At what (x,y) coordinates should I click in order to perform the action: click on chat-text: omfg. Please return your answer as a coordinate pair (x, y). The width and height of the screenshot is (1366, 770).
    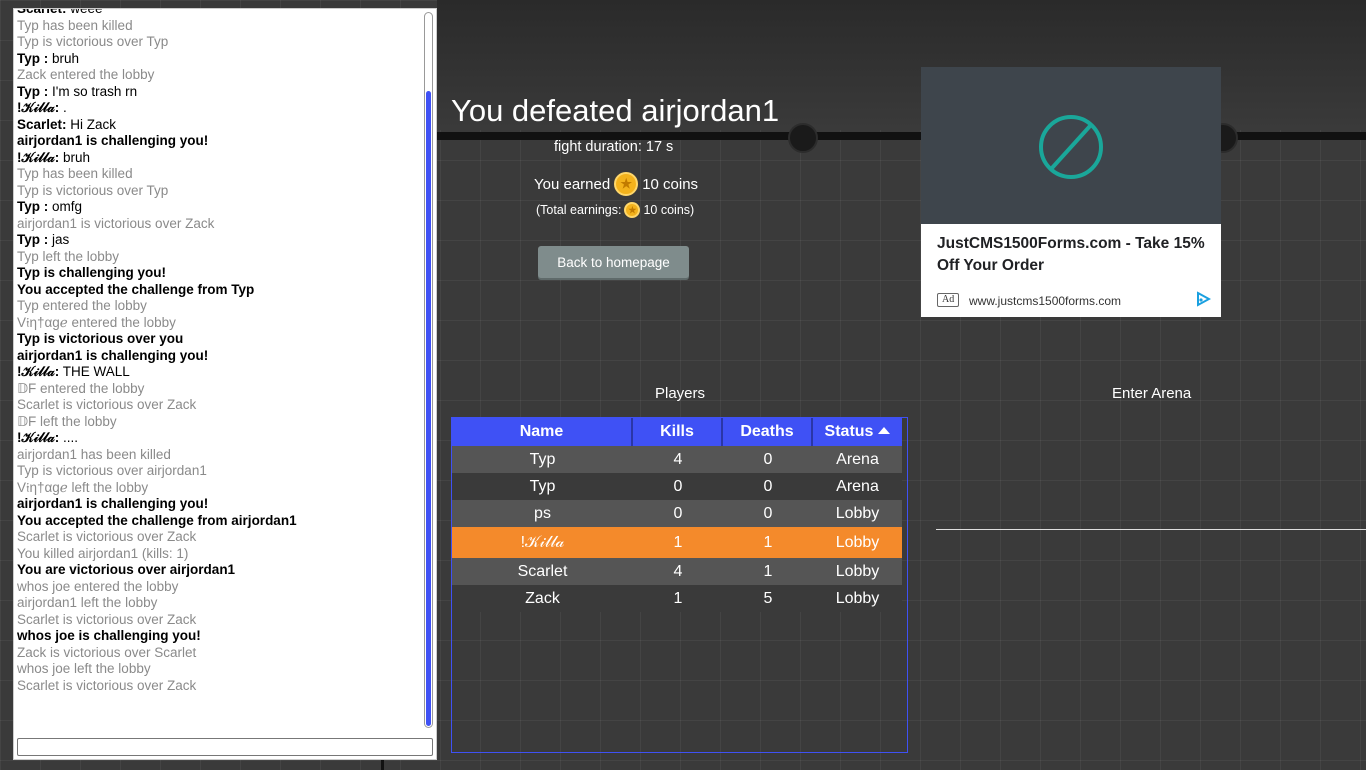
    Looking at the image, I should click on (67, 206).